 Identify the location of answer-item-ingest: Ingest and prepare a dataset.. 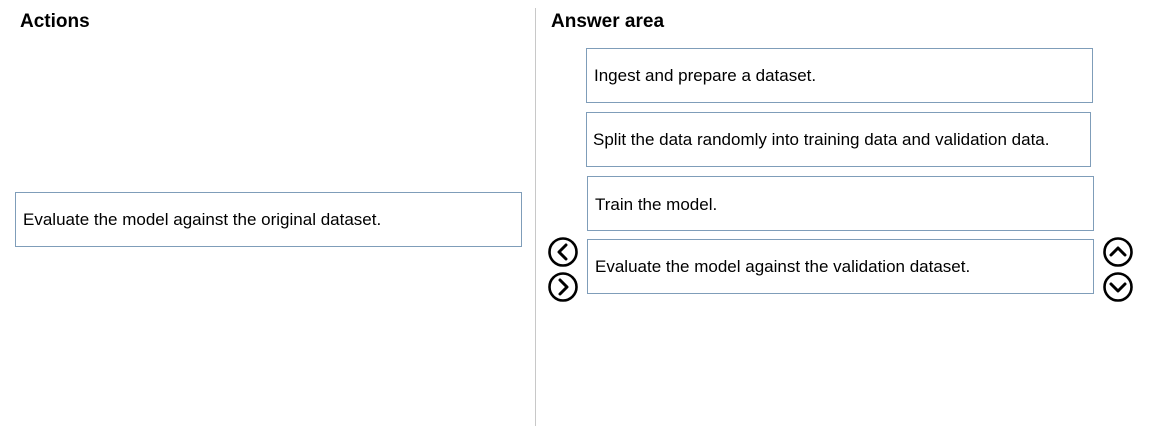
(839, 75).